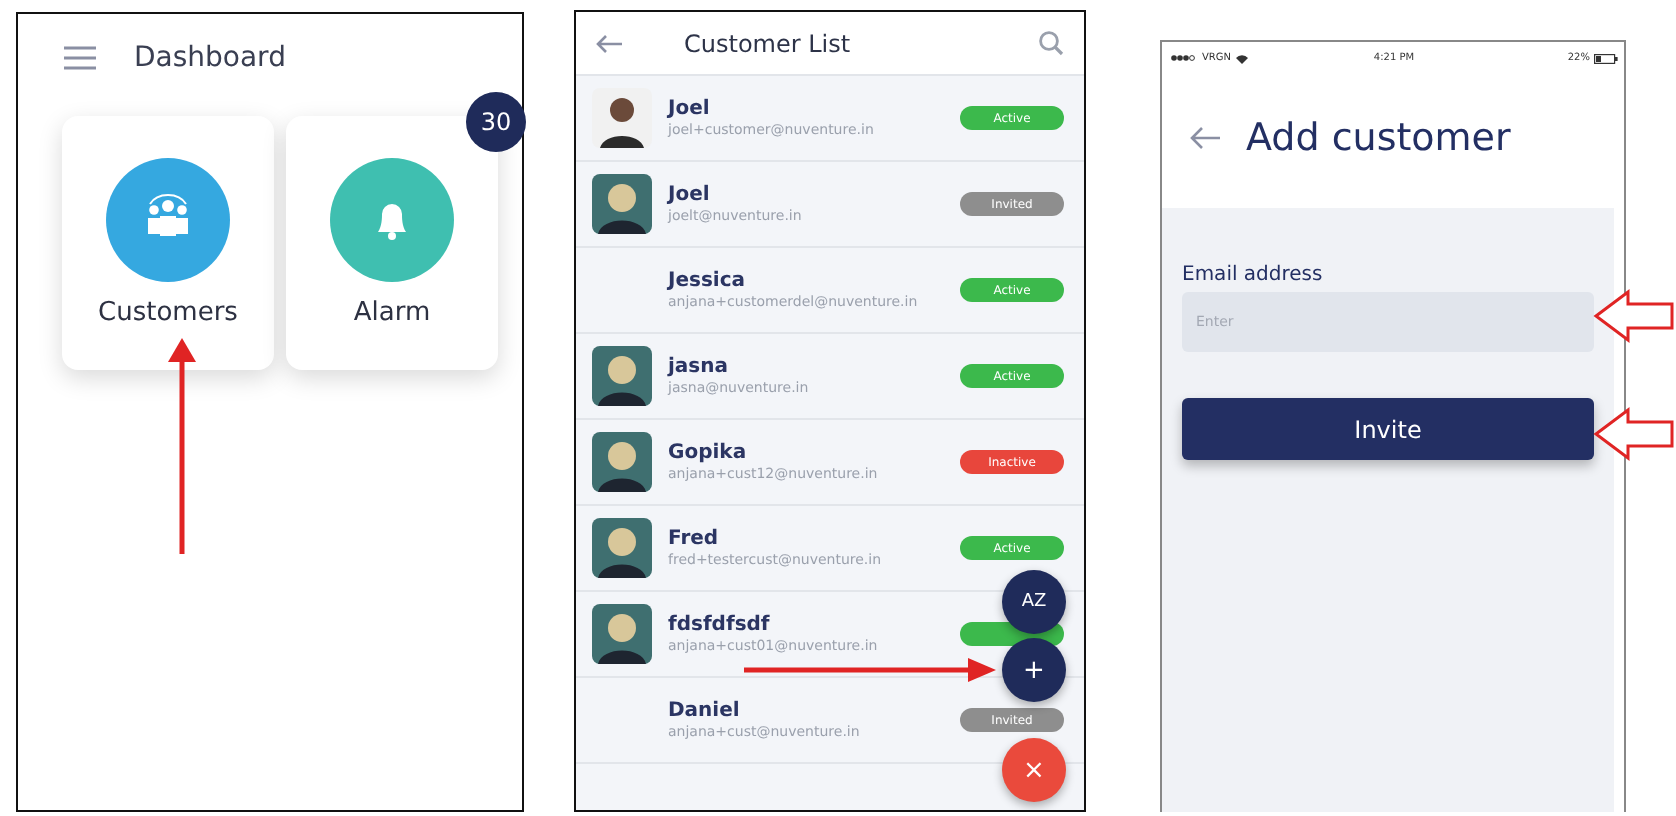  I want to click on add-button: +, so click(1034, 670).